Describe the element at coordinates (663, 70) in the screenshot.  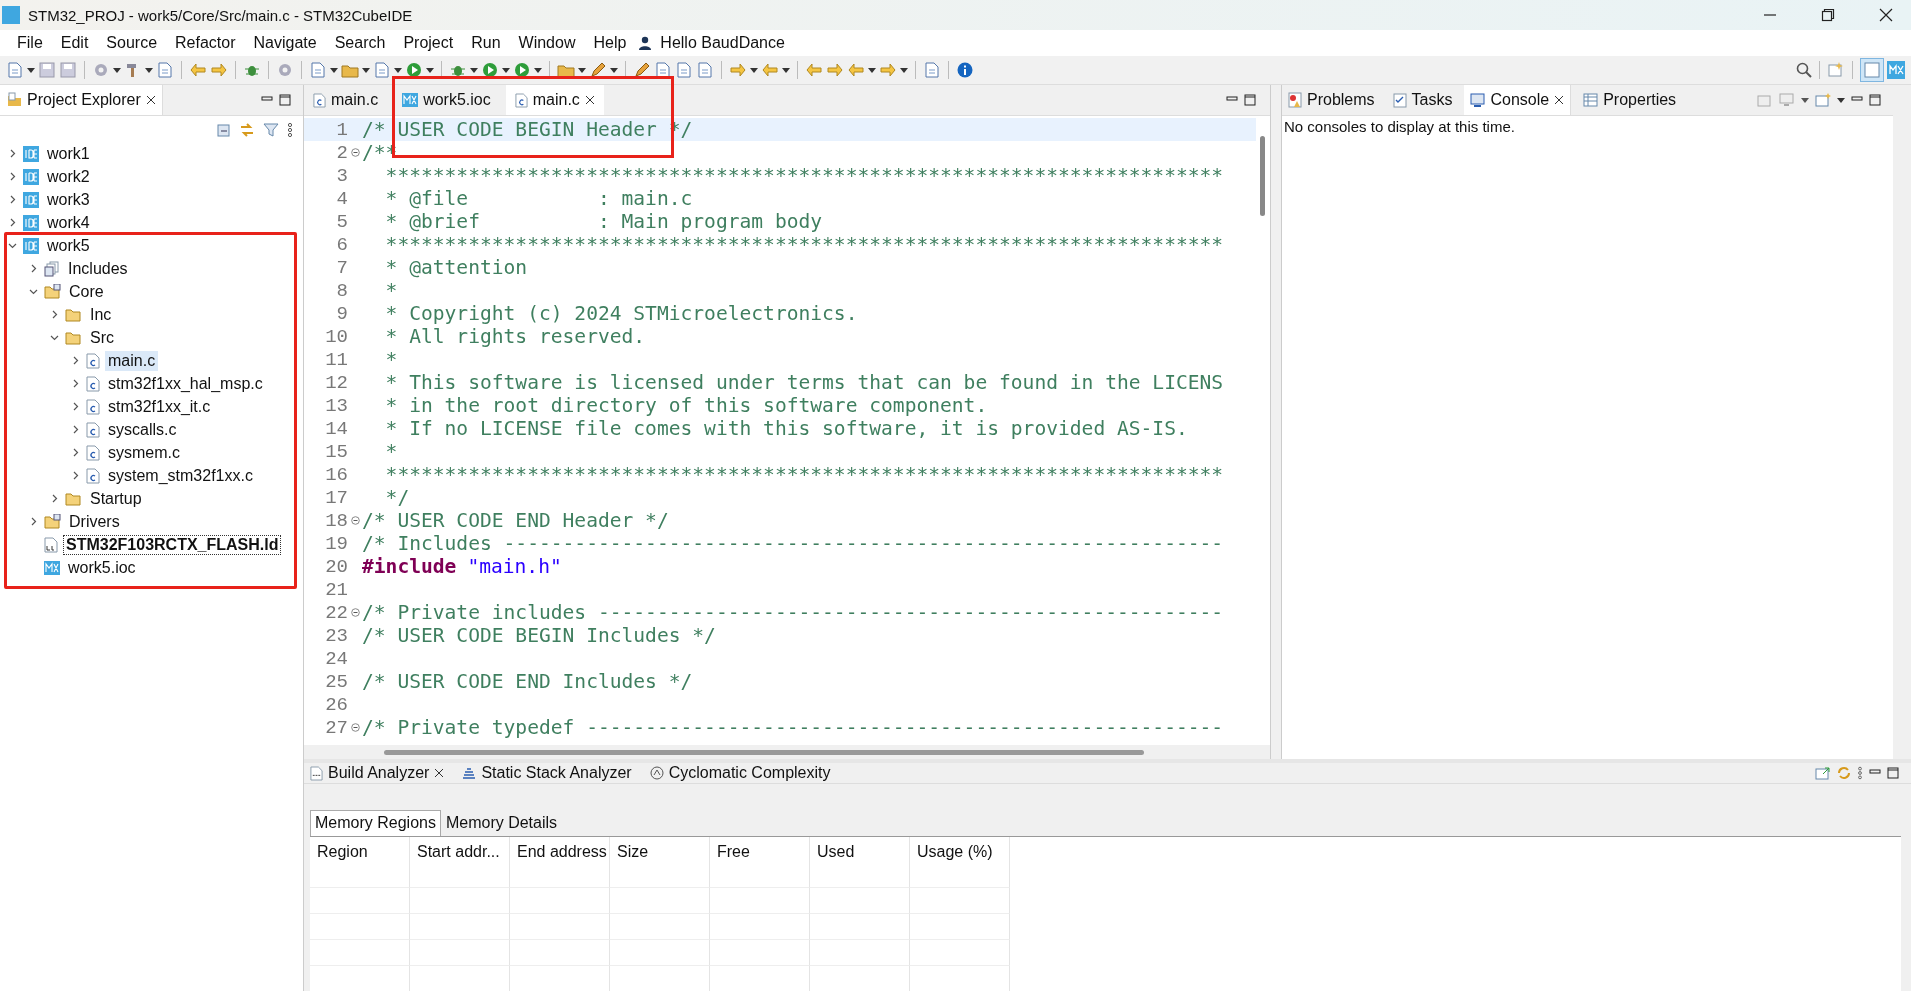
I see `document-icon` at that location.